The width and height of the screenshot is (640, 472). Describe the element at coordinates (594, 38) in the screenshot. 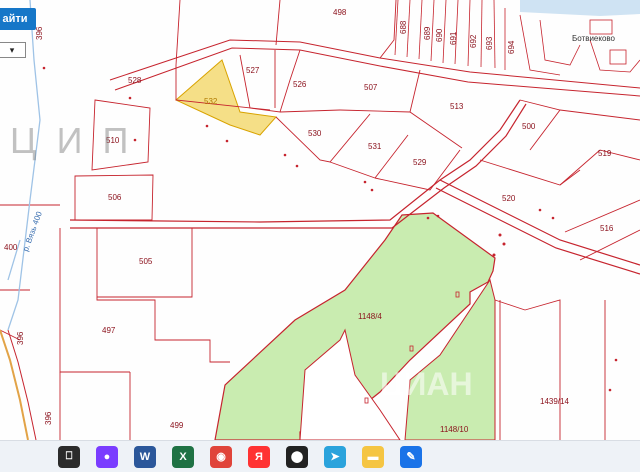

I see `village-label: Ботвиеково` at that location.